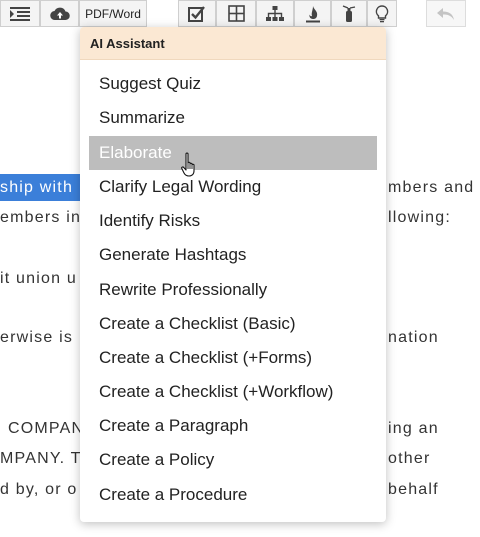 Image resolution: width=480 pixels, height=537 pixels. Describe the element at coordinates (41, 458) in the screenshot. I see `doc-line-left-6: MPANY. T` at that location.